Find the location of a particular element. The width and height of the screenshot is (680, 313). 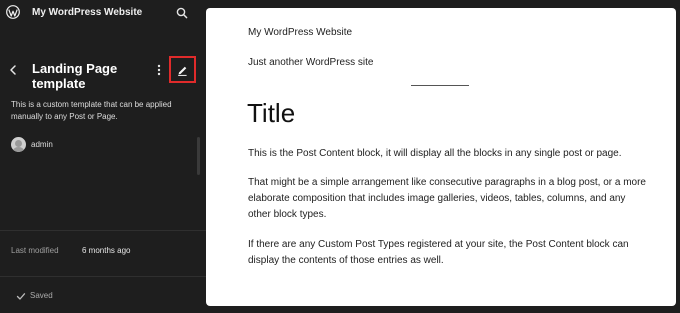

last-modified-label: Last modified is located at coordinates (35, 250).